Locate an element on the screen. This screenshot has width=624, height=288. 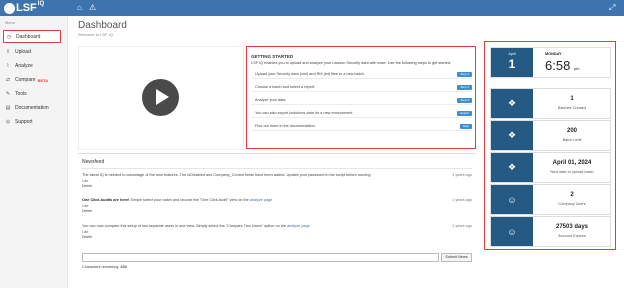
step-text: Choose a batch and select a report. is located at coordinates (285, 87).